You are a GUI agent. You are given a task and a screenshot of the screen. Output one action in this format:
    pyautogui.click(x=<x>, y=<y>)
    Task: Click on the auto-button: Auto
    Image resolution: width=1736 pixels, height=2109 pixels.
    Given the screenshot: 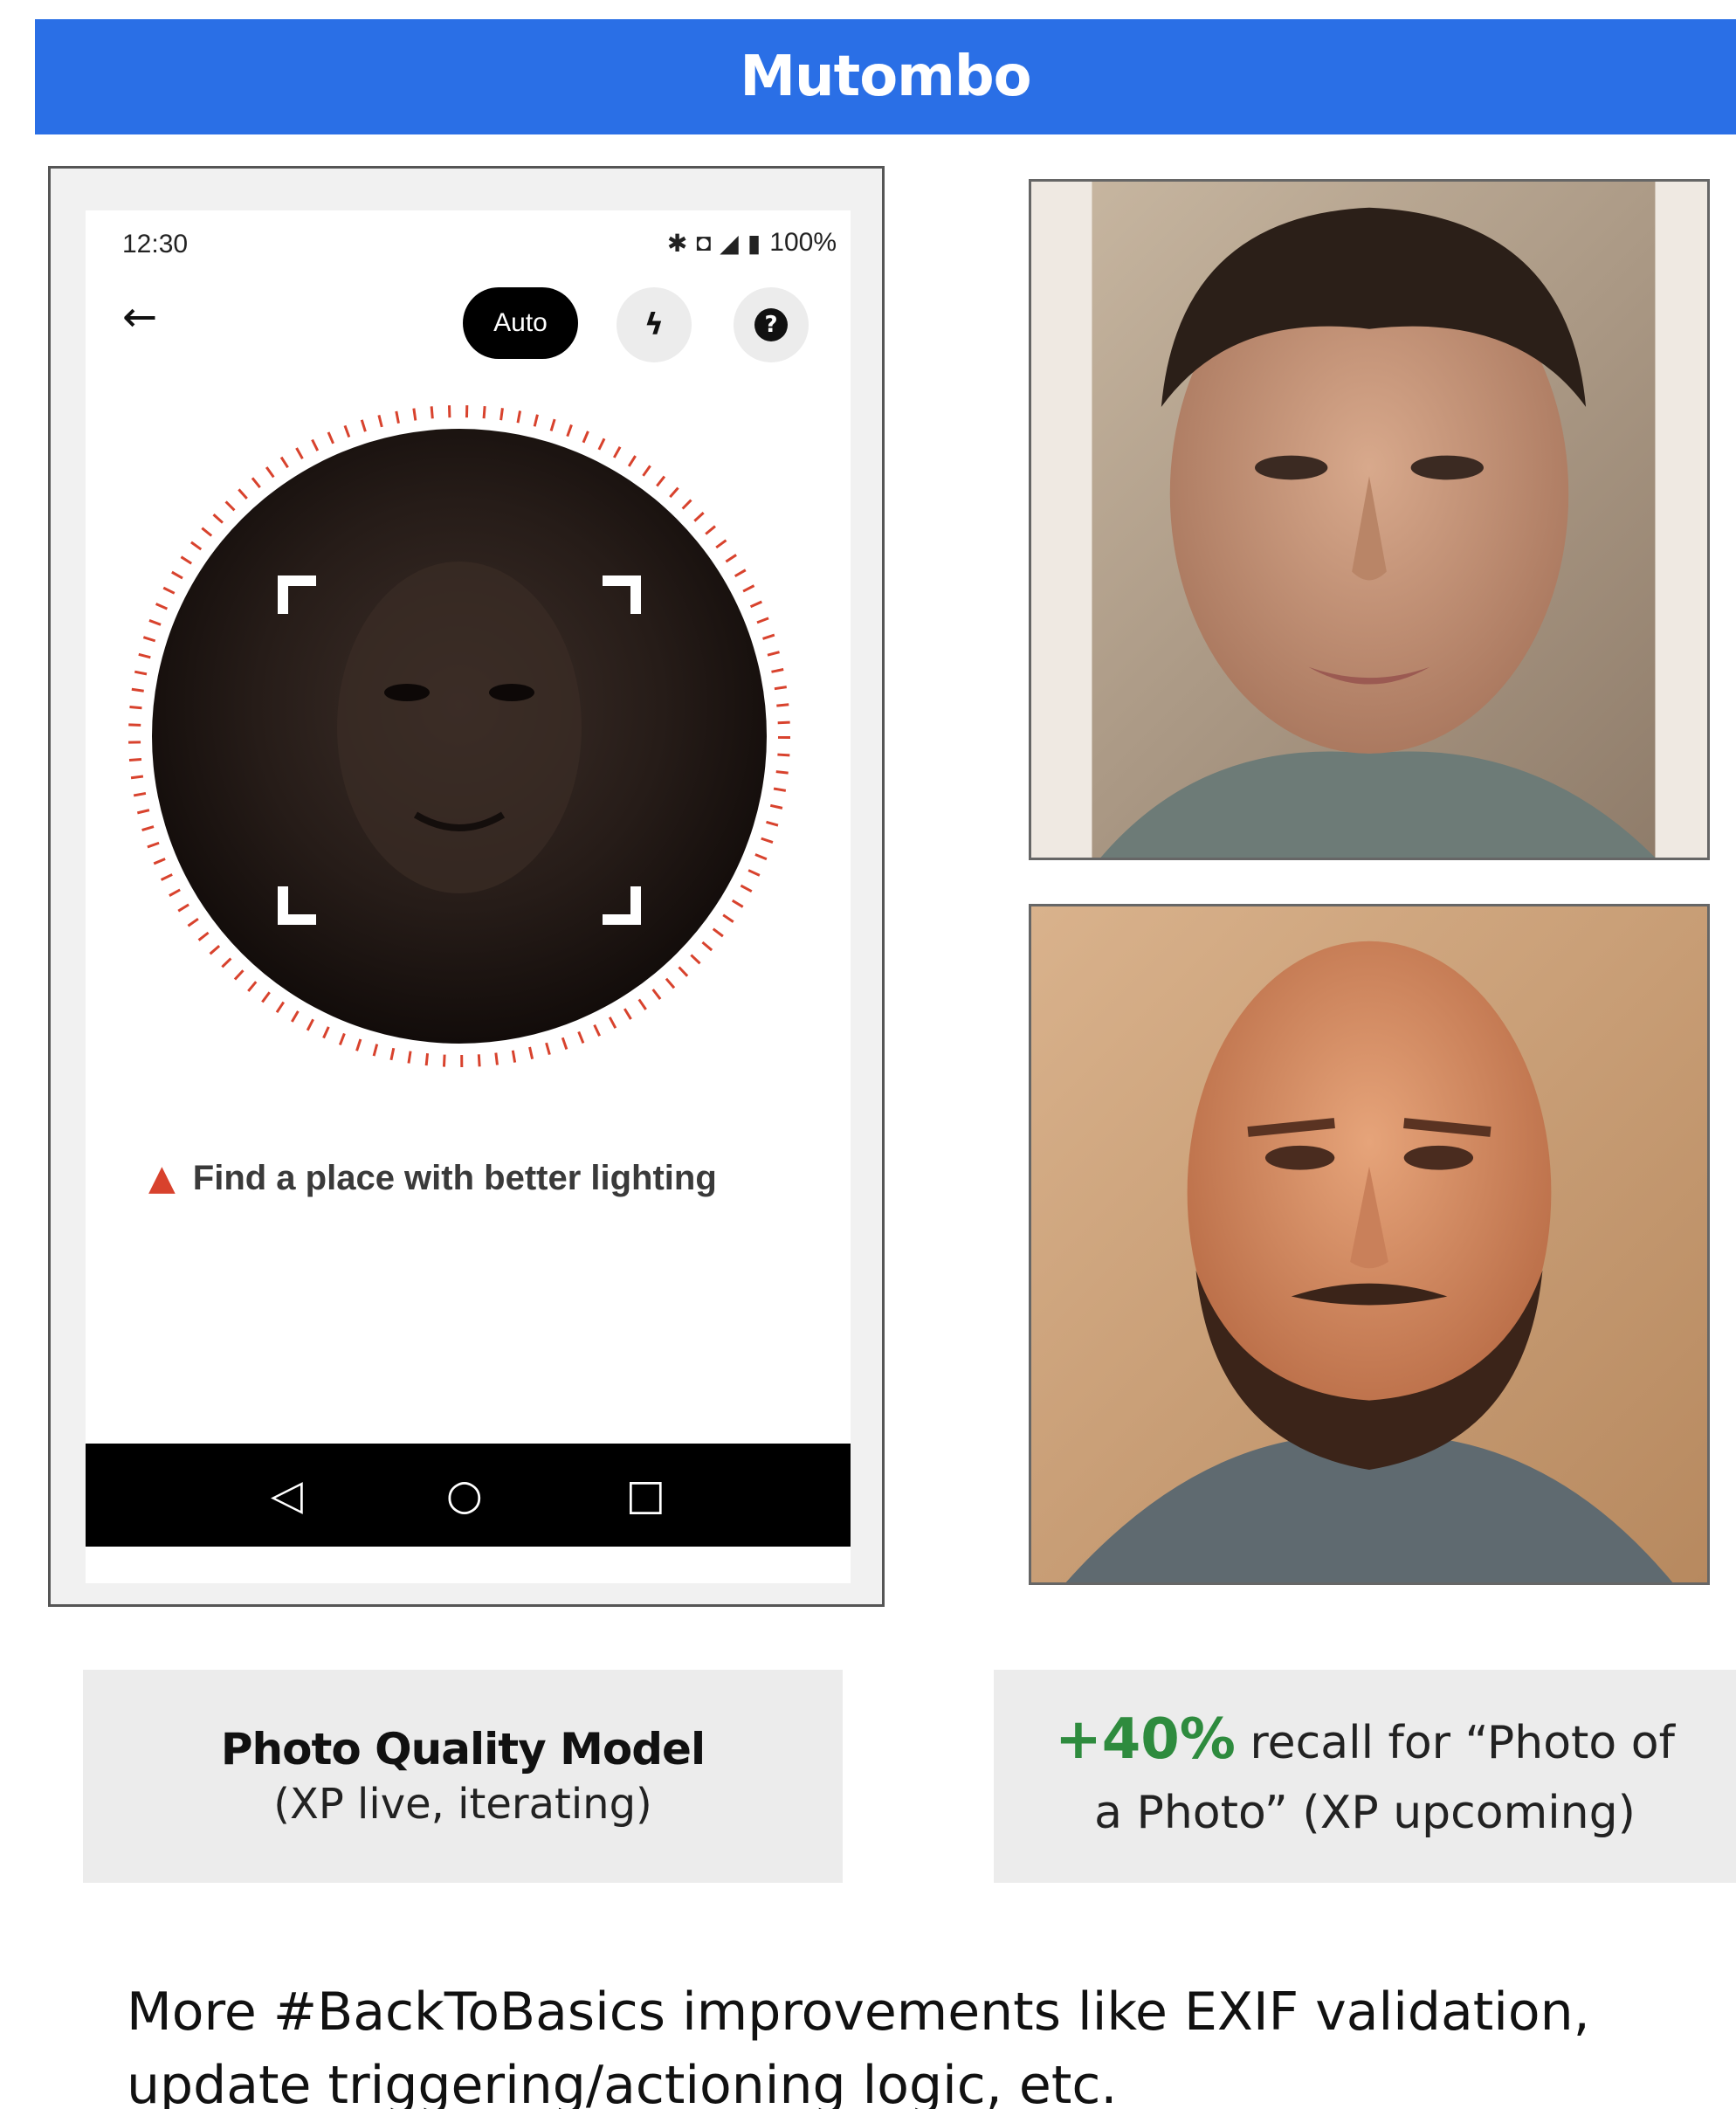 What is the action you would take?
    pyautogui.click(x=520, y=323)
    